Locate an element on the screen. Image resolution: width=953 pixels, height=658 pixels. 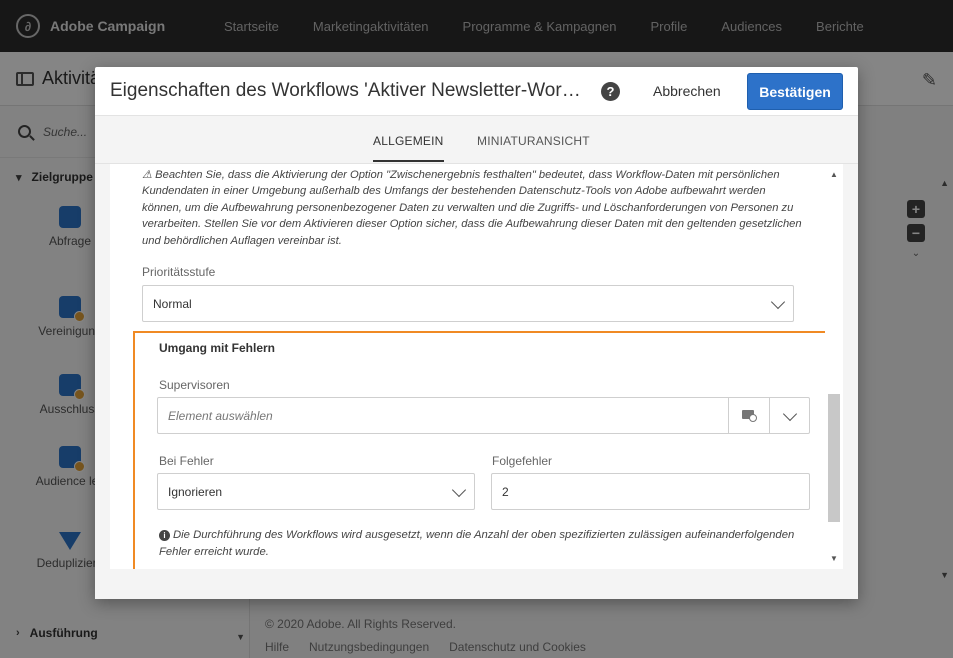
content-scrollbar: ▲ ▼ is located at coordinates (834, 366).